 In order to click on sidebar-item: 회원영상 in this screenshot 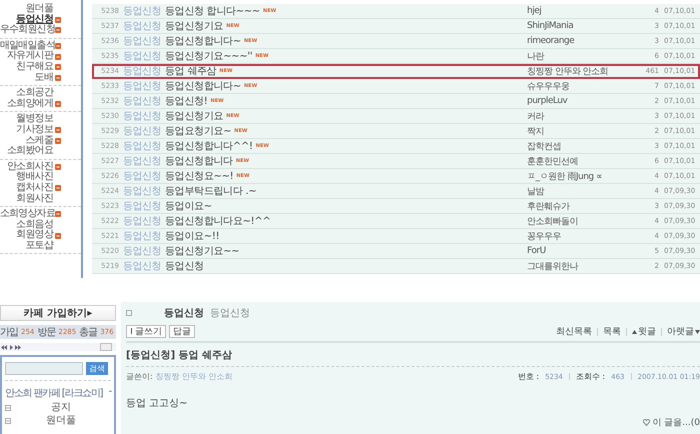, I will do `click(34, 235)`.